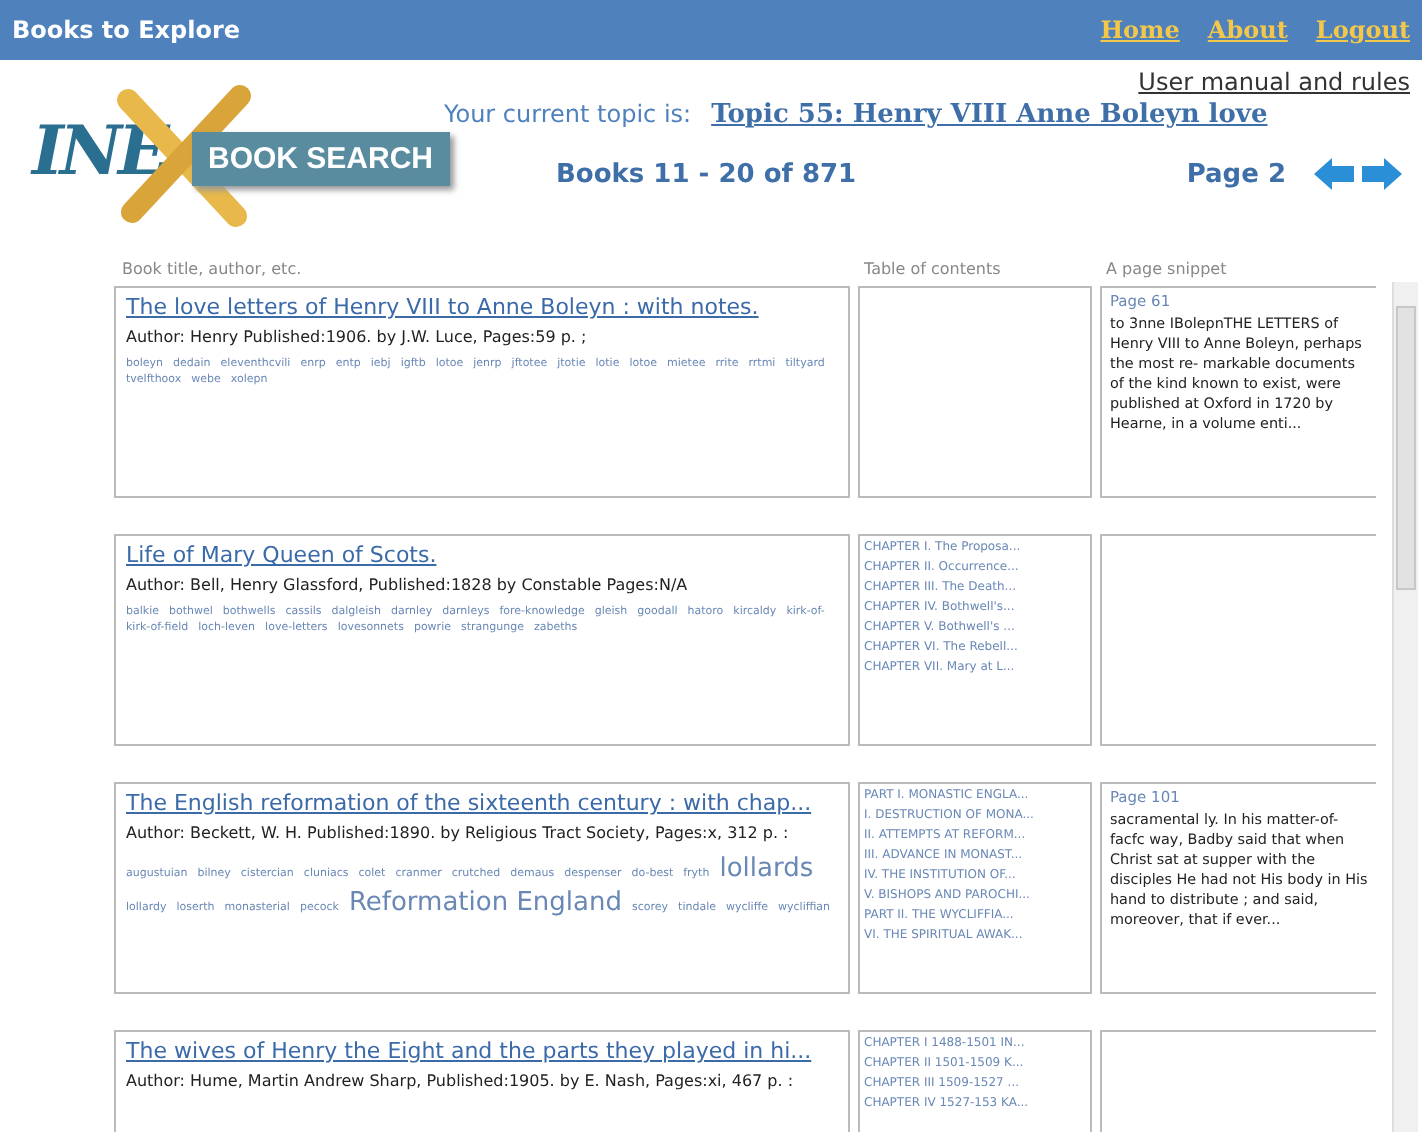 The height and width of the screenshot is (1132, 1422). Describe the element at coordinates (461, 1081) in the screenshot. I see `book-details: Author: Hume, Martin Andrew Sharp, Published:1905. by E. Nash, Pages:xi, 467 p. :` at that location.